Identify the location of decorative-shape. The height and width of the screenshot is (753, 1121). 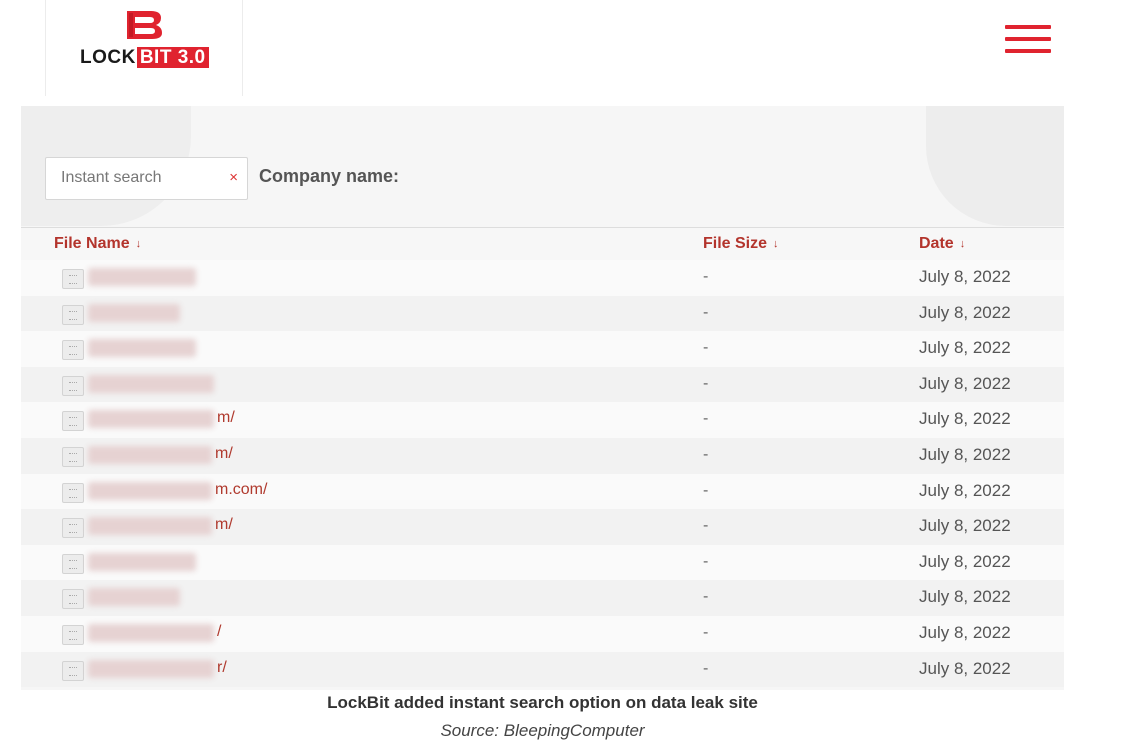
(995, 166).